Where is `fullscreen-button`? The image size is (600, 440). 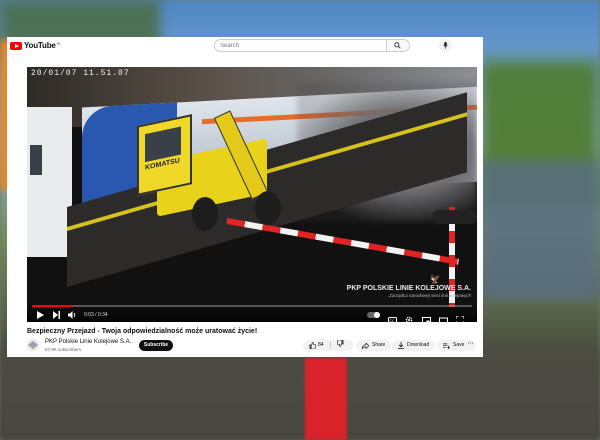 fullscreen-button is located at coordinates (460, 316).